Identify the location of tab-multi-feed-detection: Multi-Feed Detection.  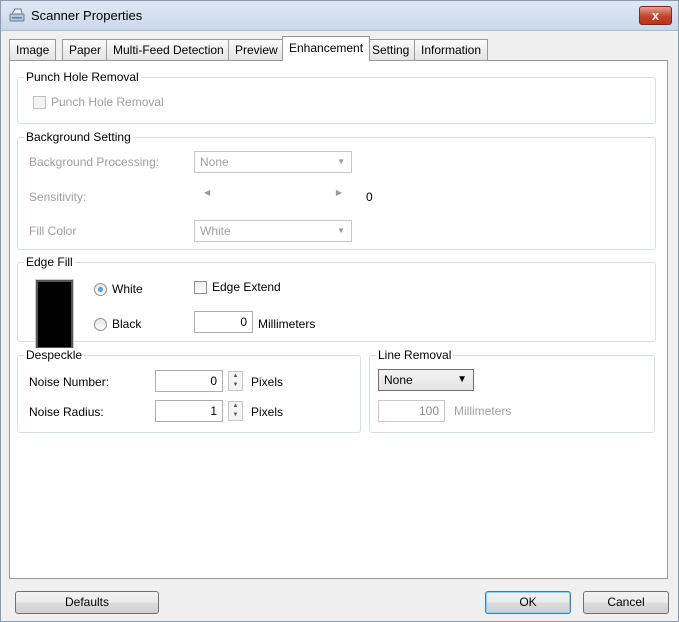
(168, 49).